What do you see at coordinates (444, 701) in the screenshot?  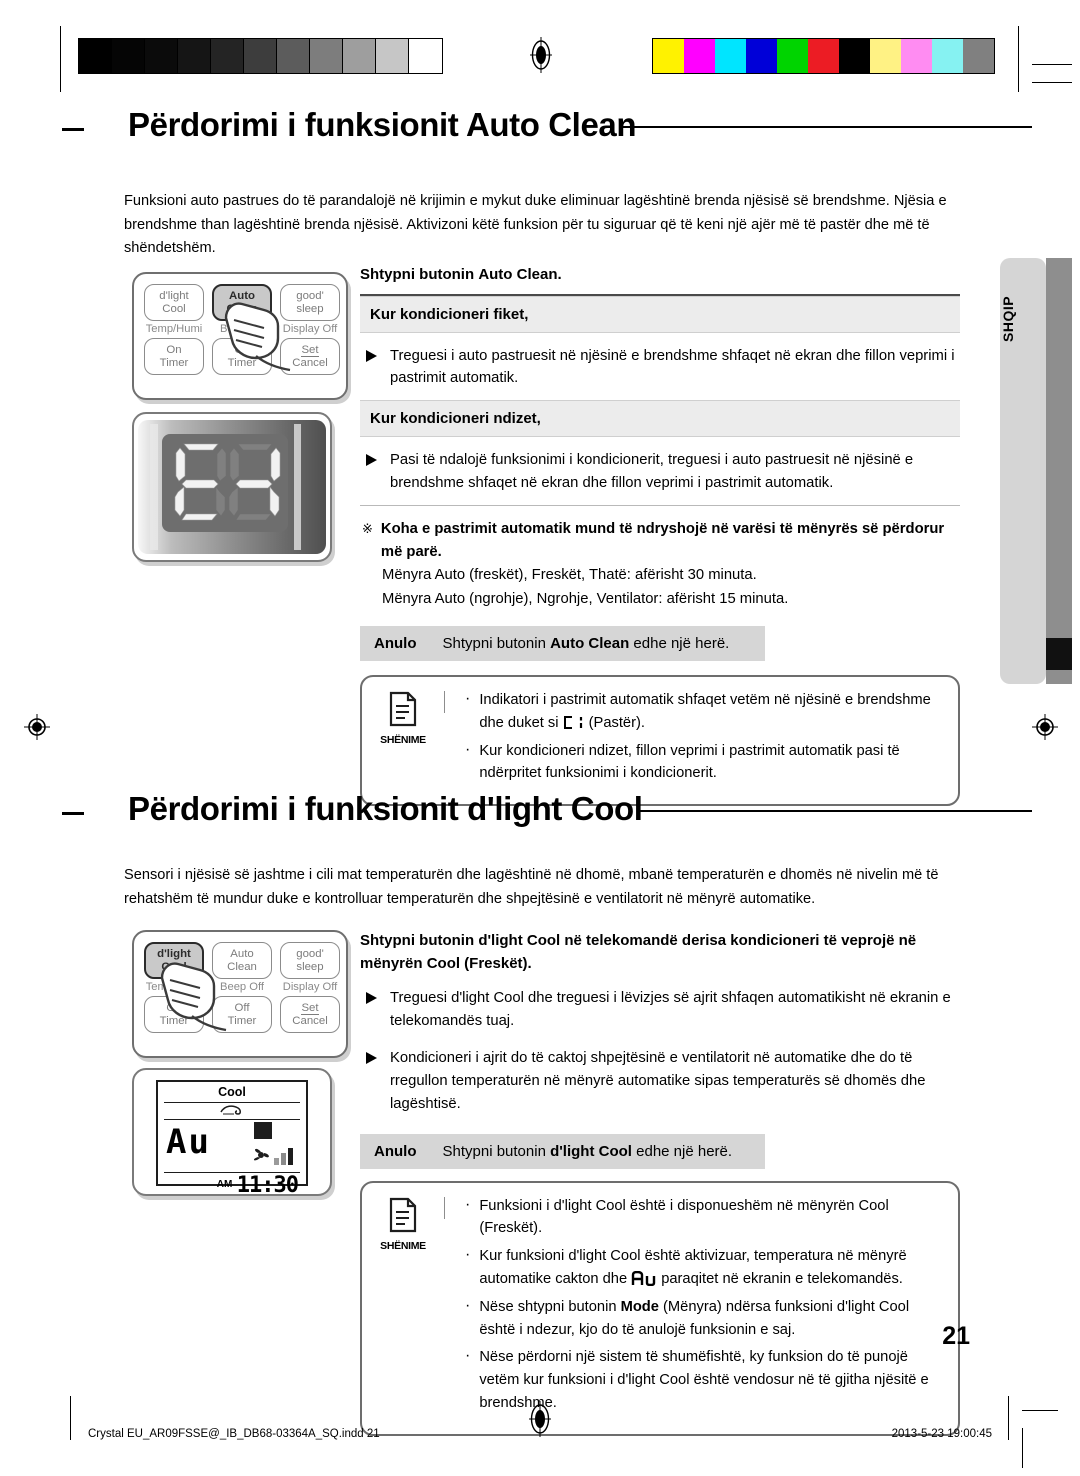 I see `note-divider` at bounding box center [444, 701].